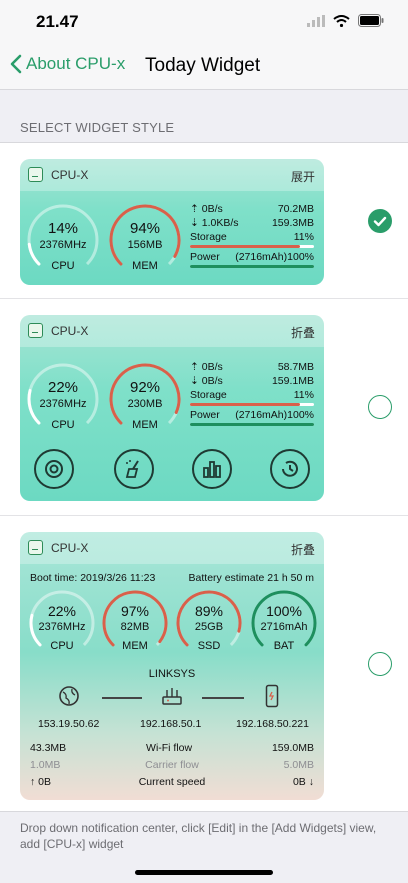 The height and width of the screenshot is (883, 408). I want to click on upload-rate: 0B/s, so click(212, 367).